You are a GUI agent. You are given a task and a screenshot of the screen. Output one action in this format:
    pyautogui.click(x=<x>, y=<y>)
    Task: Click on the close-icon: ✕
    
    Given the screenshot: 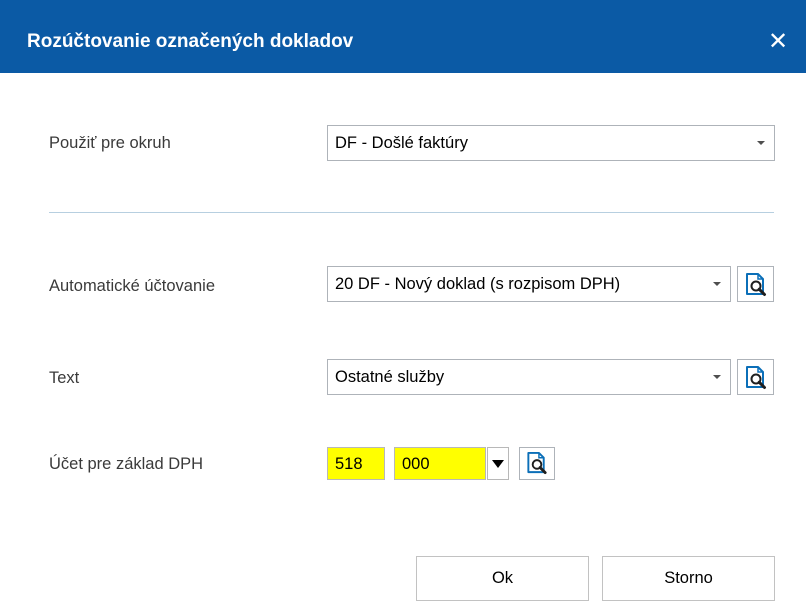 What is the action you would take?
    pyautogui.click(x=778, y=42)
    